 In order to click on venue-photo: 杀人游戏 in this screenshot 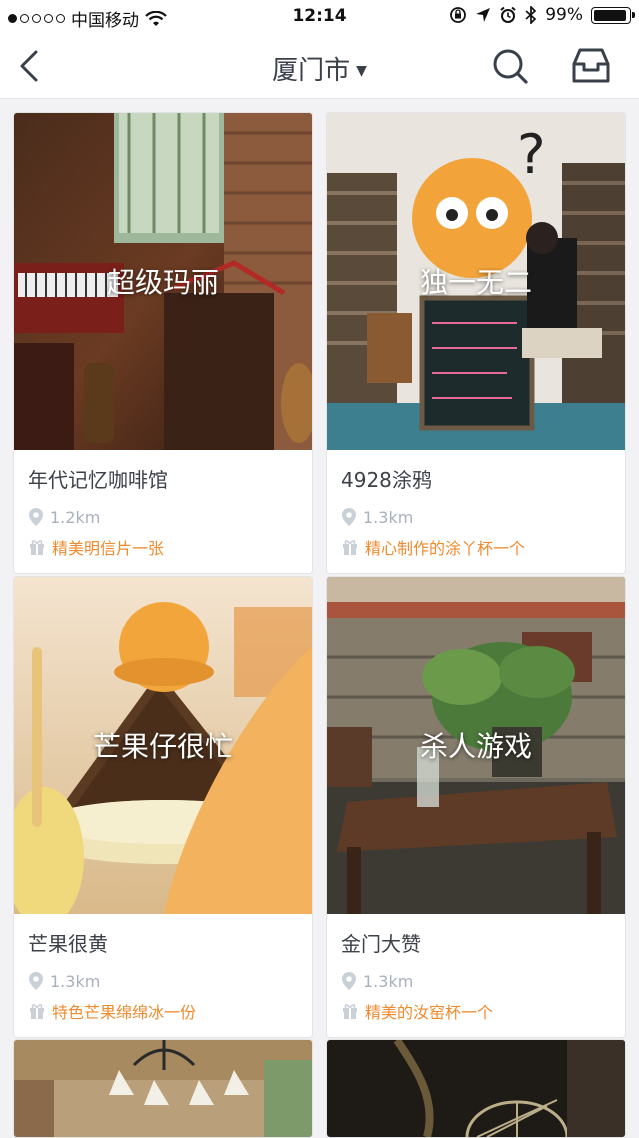, I will do `click(476, 745)`.